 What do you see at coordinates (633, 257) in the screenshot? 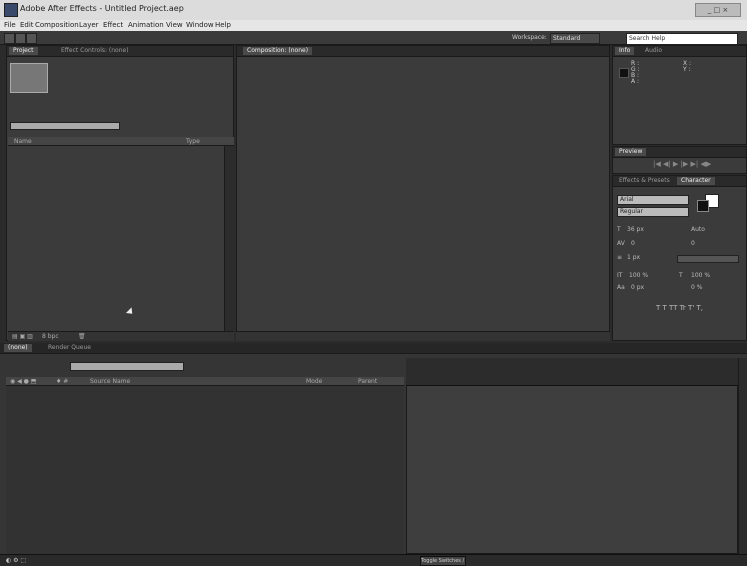
I see `stroke-width-value: 1 px` at bounding box center [633, 257].